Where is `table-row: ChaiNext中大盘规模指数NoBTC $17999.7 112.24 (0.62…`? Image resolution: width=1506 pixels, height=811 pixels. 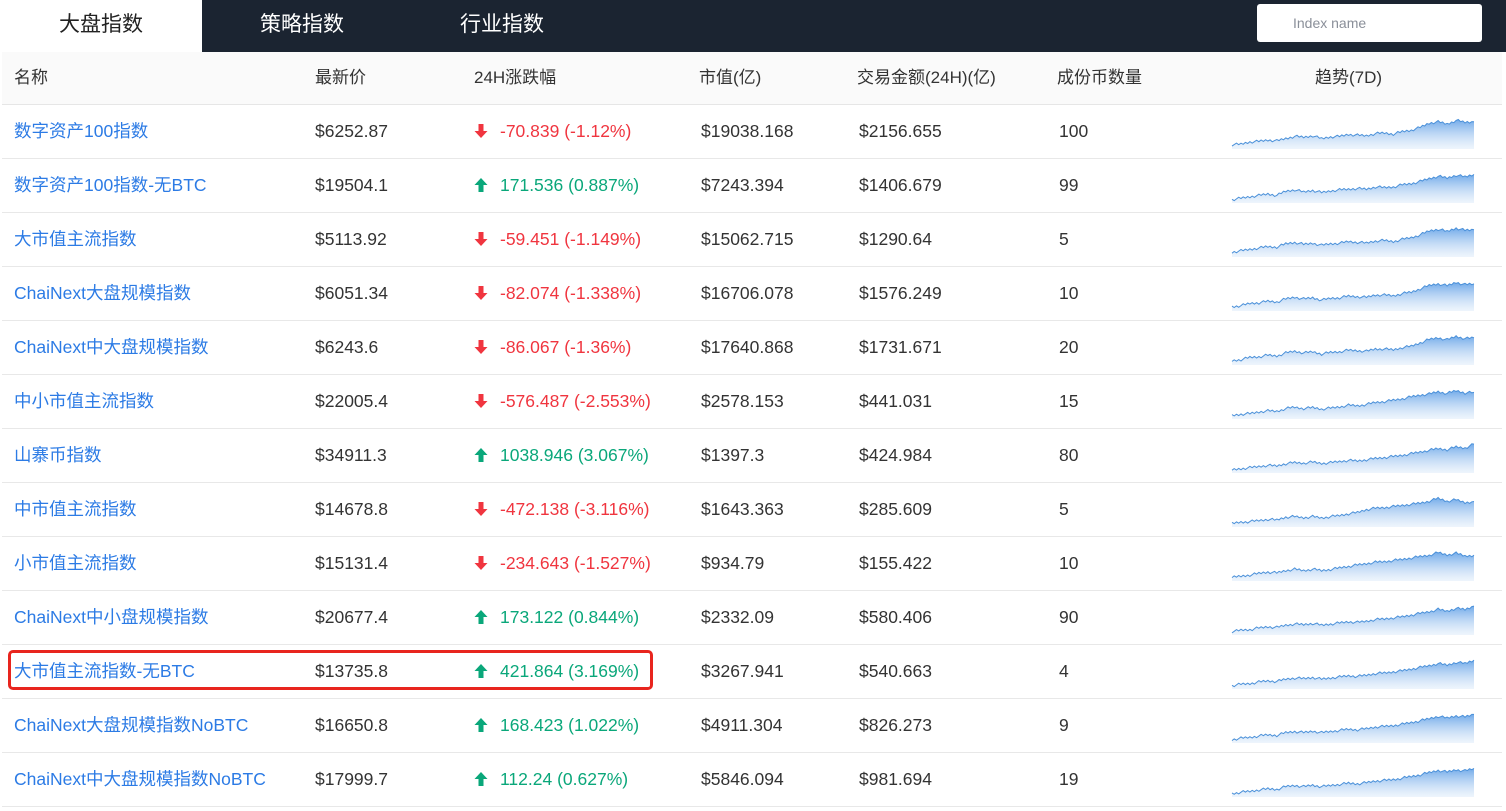
table-row: ChaiNext中大盘规模指数NoBTC $17999.7 112.24 (0.62… is located at coordinates (752, 780).